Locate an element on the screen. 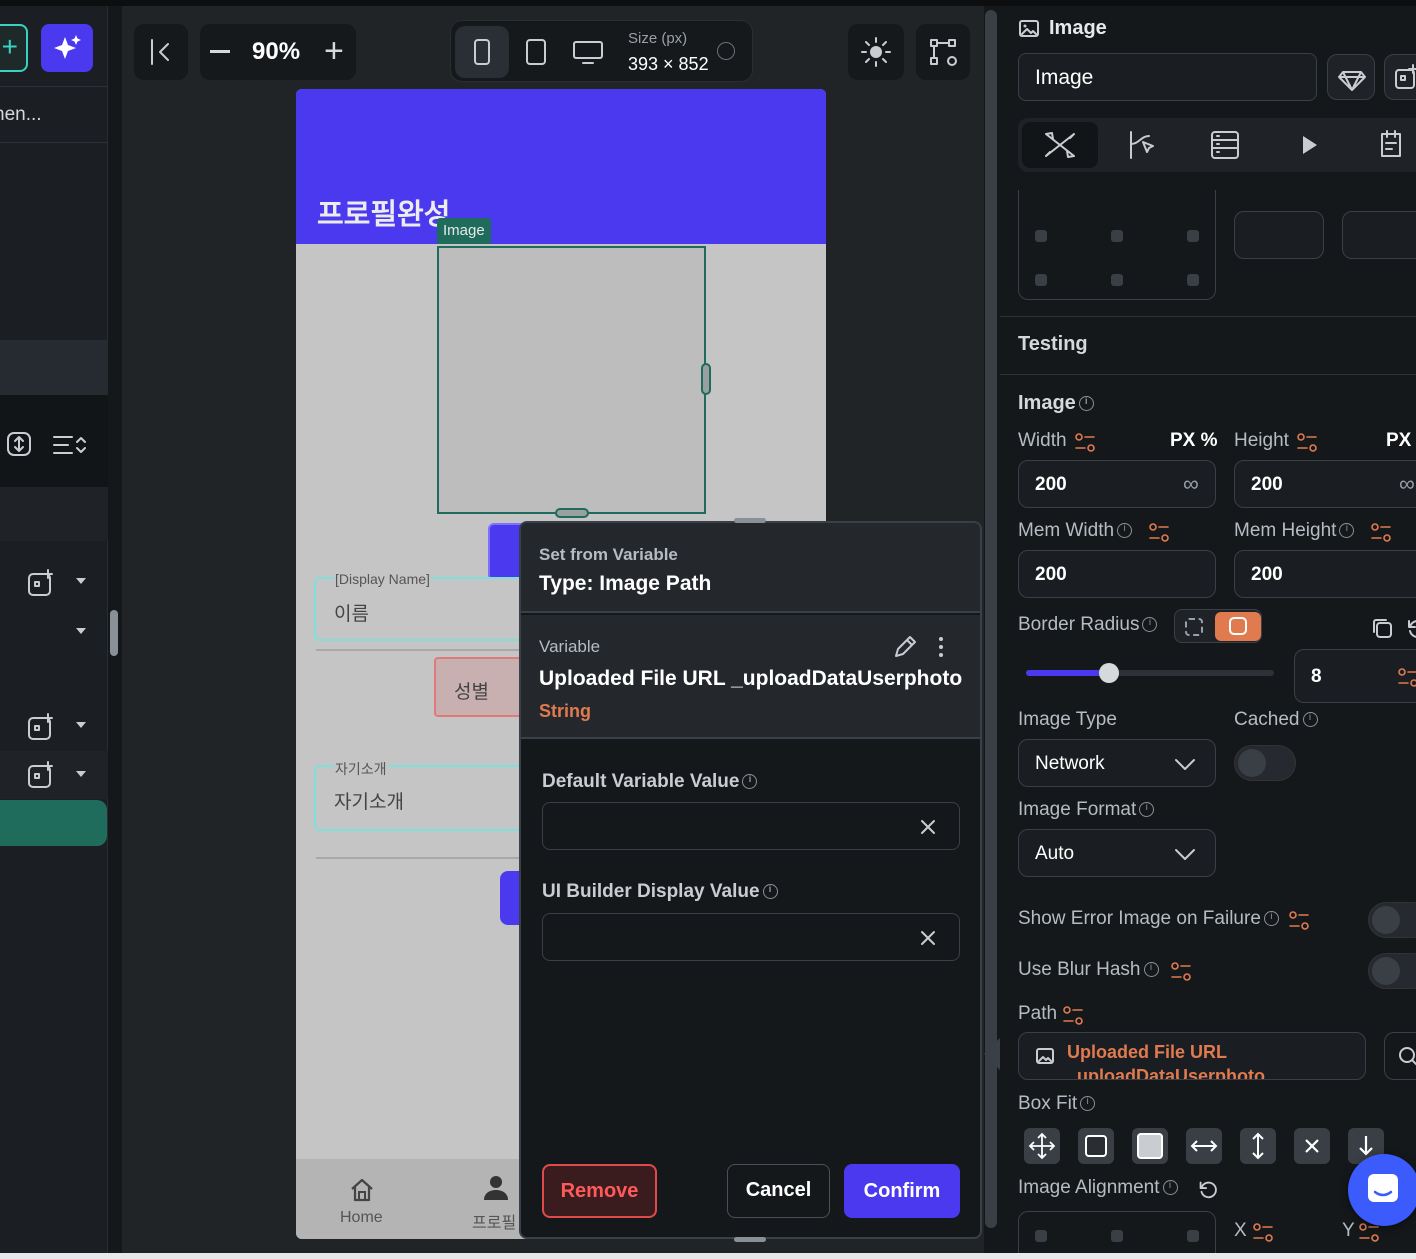 The width and height of the screenshot is (1416, 1259). layout-settings-button is located at coordinates (943, 52).